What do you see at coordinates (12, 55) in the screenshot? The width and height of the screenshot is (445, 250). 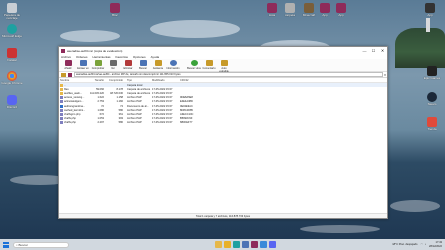 I see `desktop-icon-installer: Instalar` at bounding box center [12, 55].